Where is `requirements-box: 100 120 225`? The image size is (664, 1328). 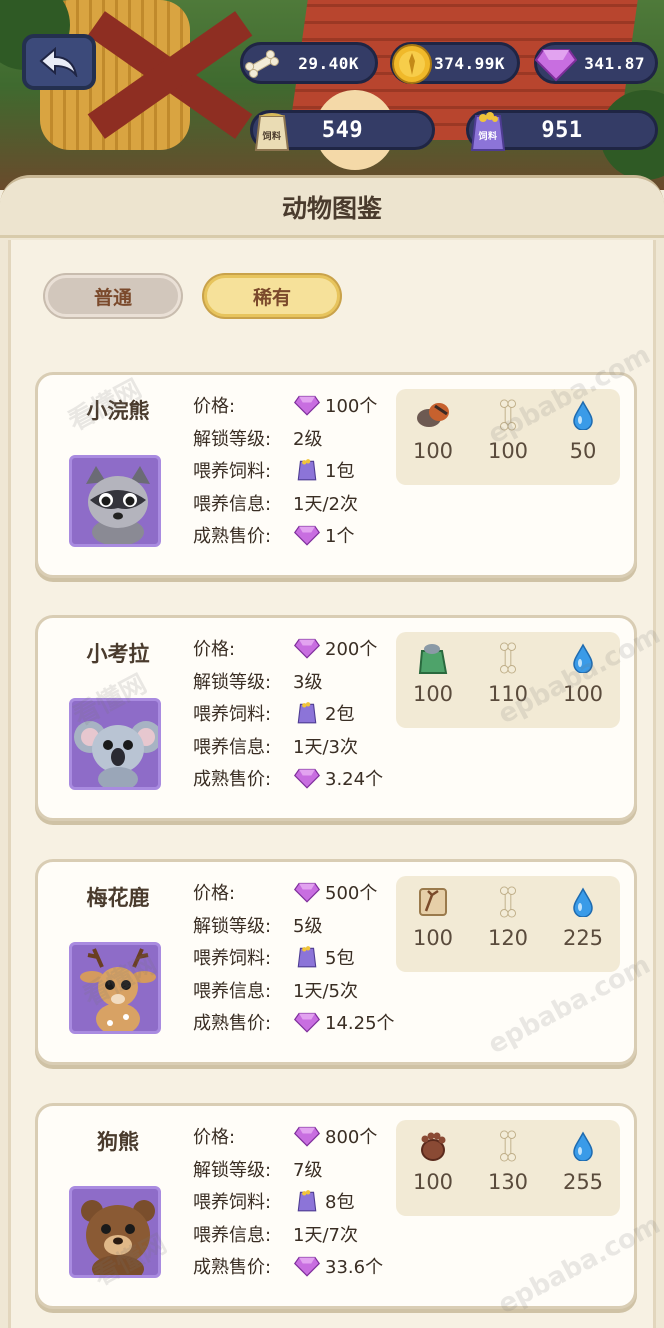
requirements-box: 100 120 225 is located at coordinates (508, 924).